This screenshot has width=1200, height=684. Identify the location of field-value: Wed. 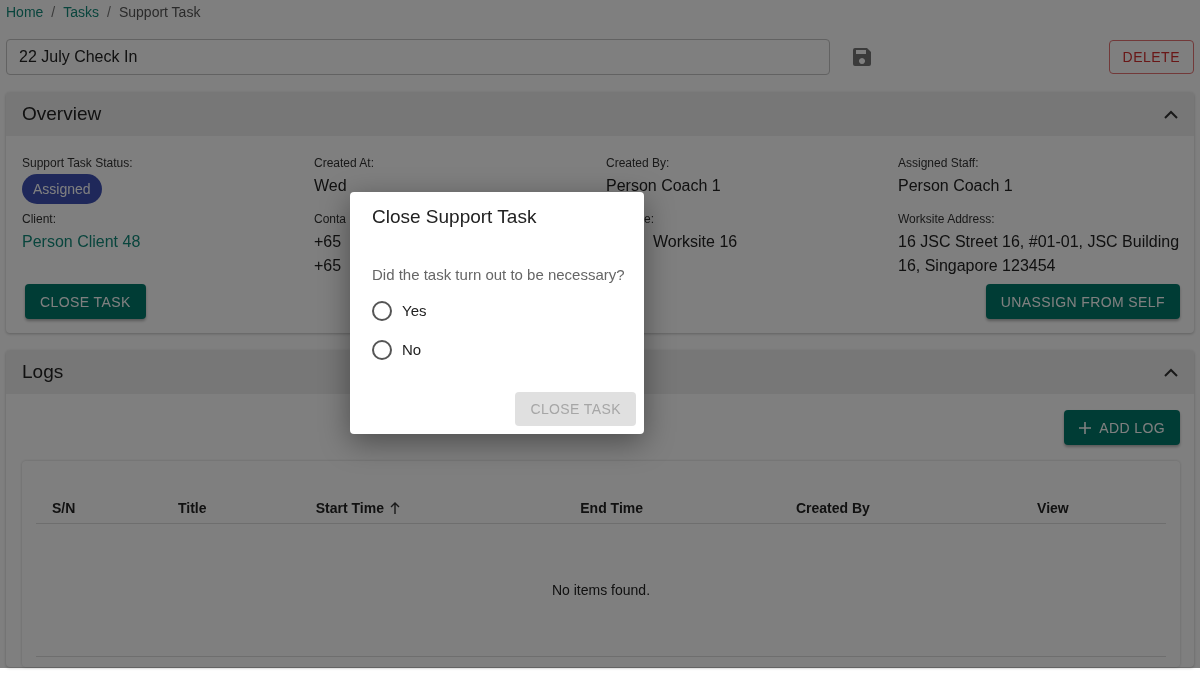
(330, 186).